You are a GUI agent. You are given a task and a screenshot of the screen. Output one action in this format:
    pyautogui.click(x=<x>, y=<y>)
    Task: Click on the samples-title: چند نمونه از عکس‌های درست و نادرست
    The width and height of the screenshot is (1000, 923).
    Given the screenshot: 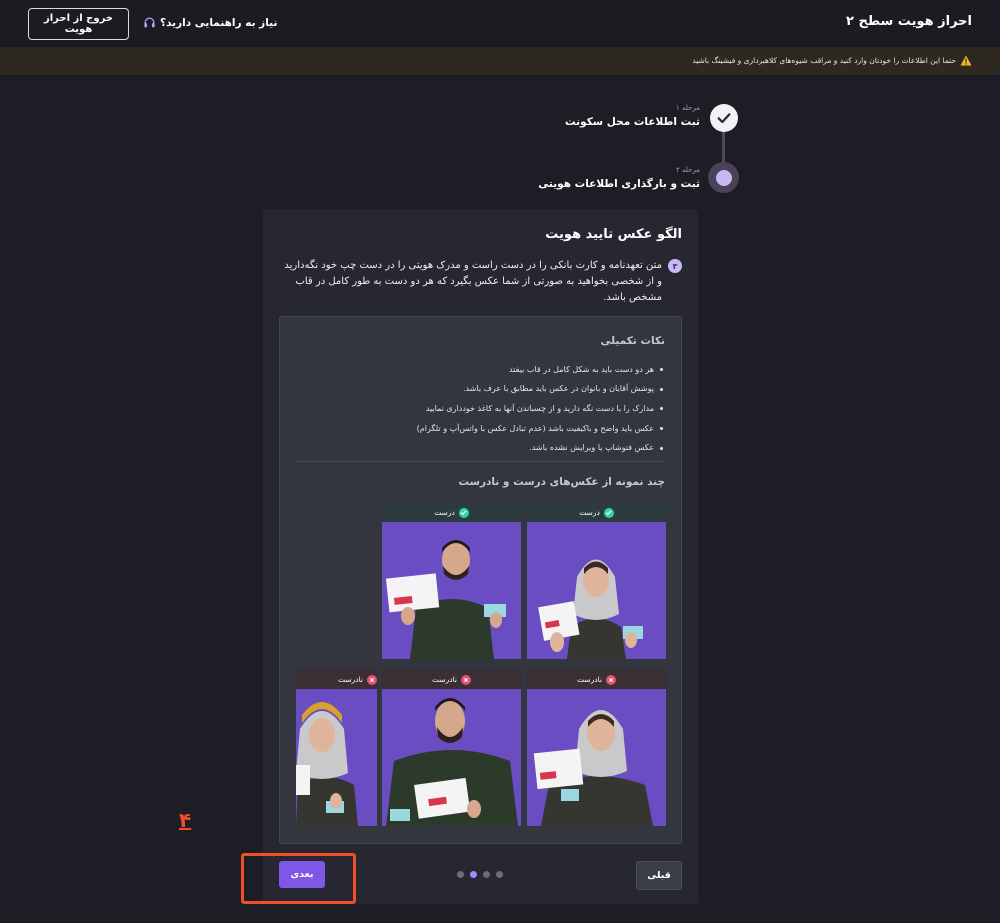 What is the action you would take?
    pyautogui.click(x=562, y=482)
    